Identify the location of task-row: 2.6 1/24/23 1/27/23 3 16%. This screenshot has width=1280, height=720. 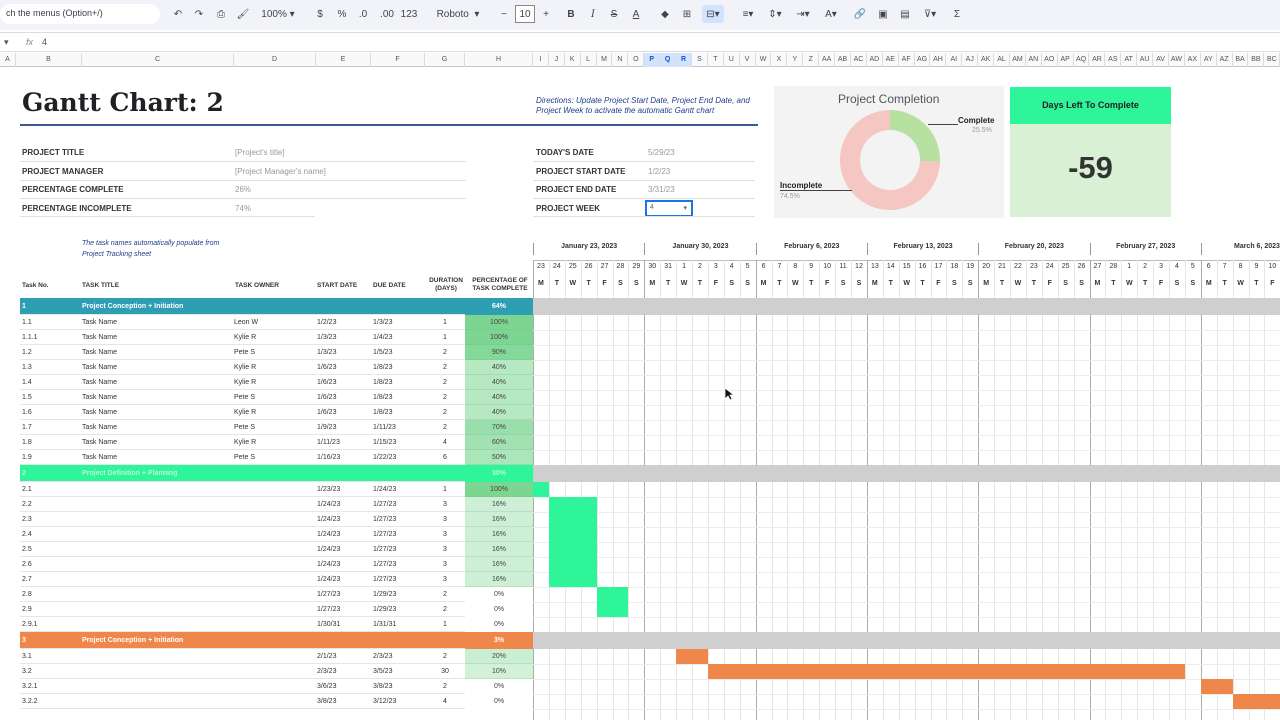
(276, 564).